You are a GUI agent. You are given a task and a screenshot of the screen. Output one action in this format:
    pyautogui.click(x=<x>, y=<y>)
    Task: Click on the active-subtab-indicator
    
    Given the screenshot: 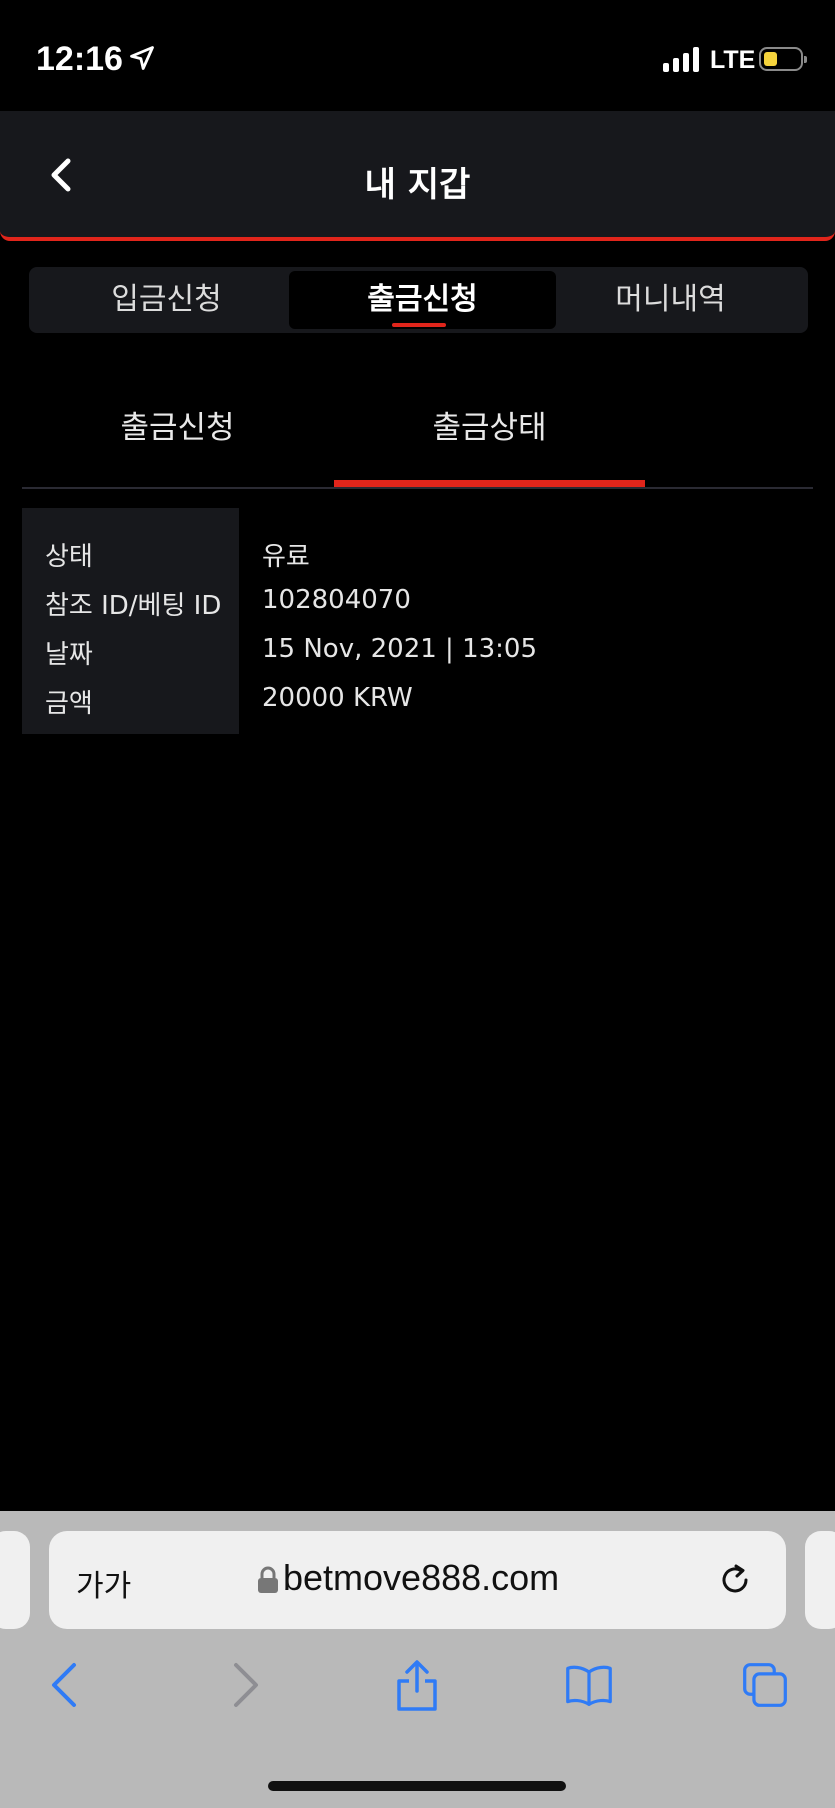 What is the action you would take?
    pyautogui.click(x=489, y=483)
    